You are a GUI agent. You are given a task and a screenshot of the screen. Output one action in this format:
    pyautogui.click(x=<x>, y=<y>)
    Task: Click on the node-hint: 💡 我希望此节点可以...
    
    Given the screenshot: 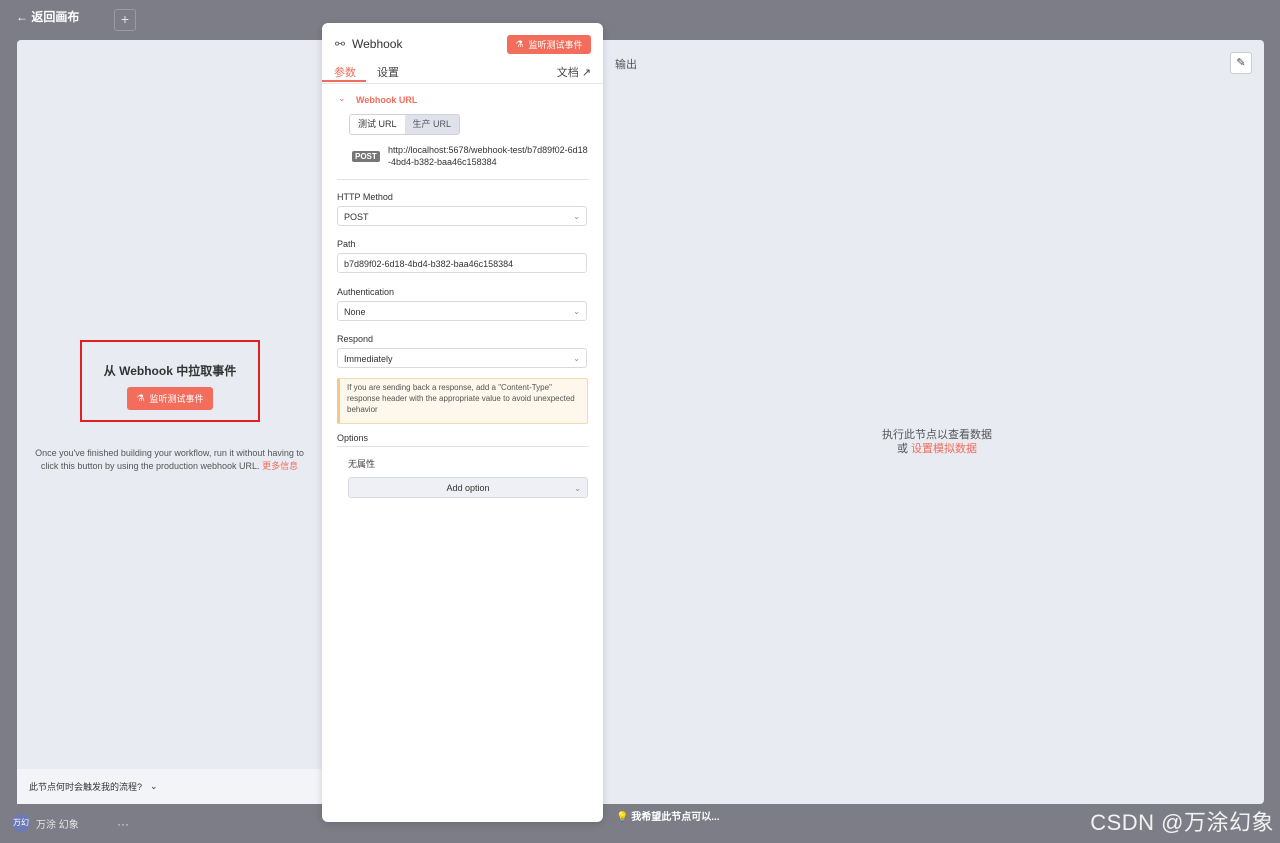 What is the action you would take?
    pyautogui.click(x=668, y=815)
    